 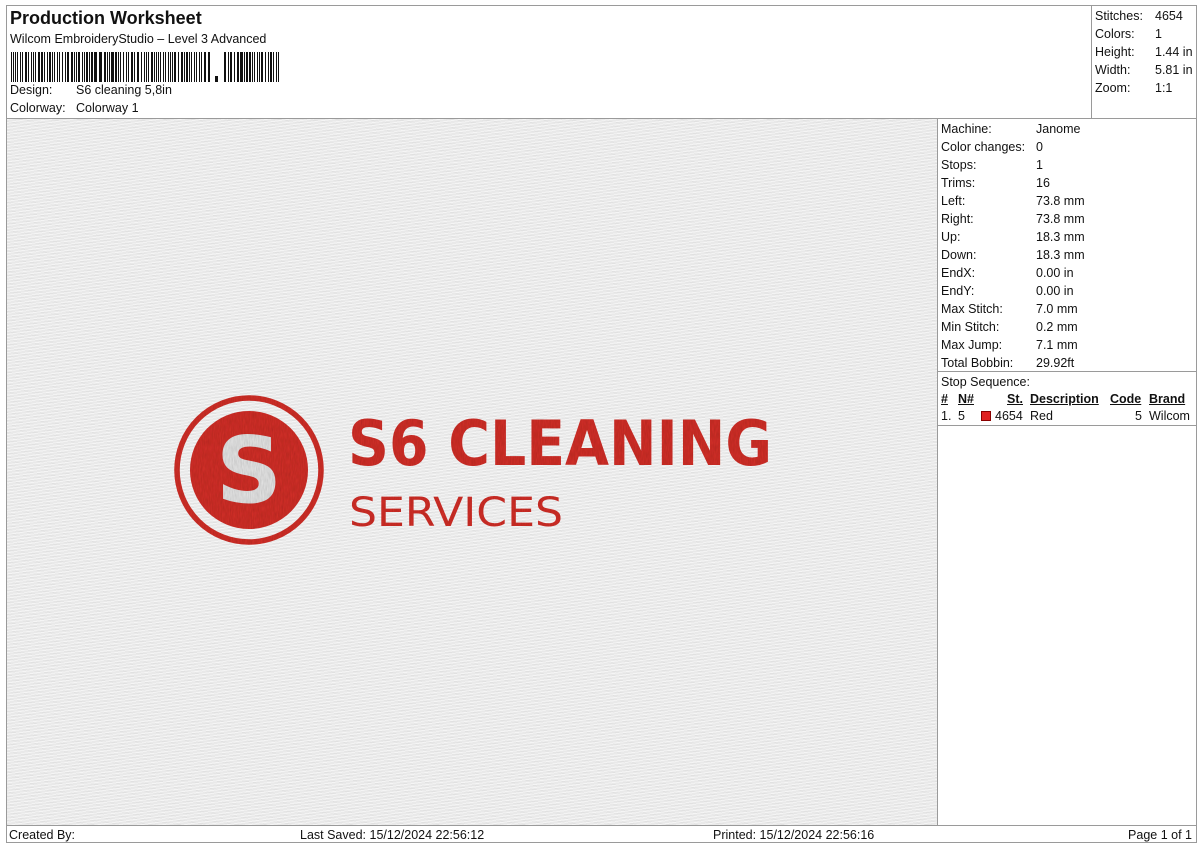 What do you see at coordinates (970, 327) in the screenshot?
I see `machine-info-label: Min Stitch:` at bounding box center [970, 327].